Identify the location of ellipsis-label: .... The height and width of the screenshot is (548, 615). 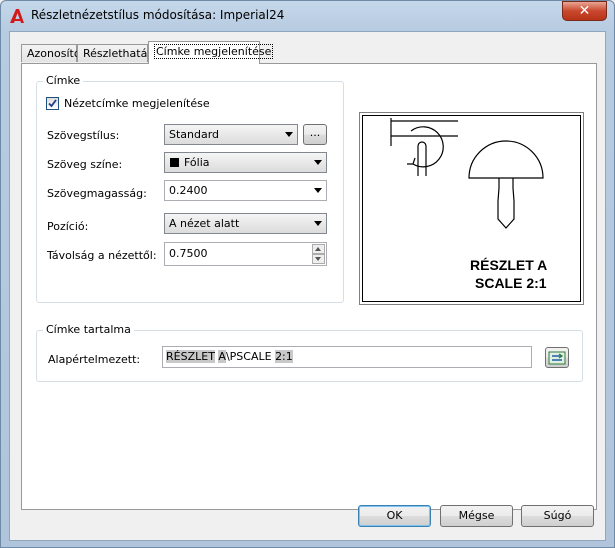
(315, 132).